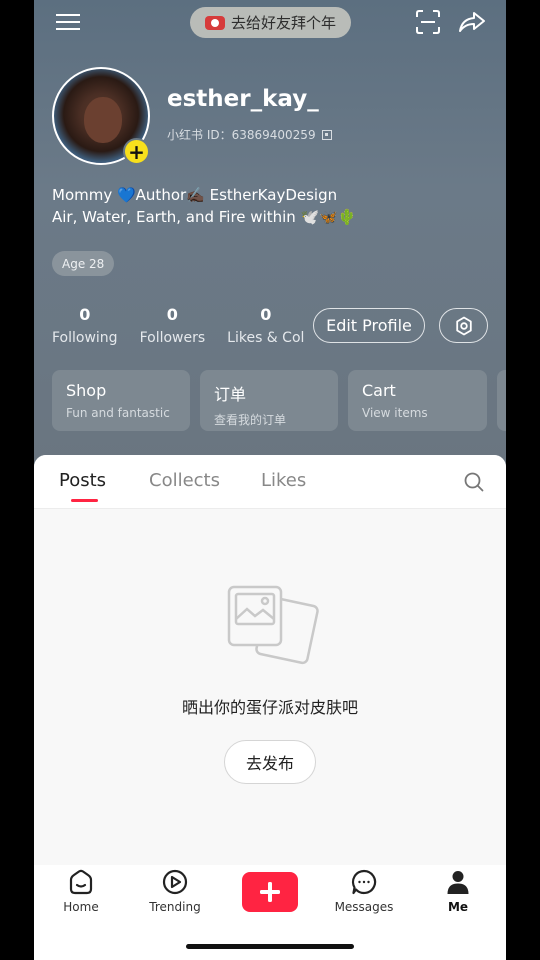 This screenshot has height=960, width=540. What do you see at coordinates (84, 500) in the screenshot?
I see `active-tab-indicator` at bounding box center [84, 500].